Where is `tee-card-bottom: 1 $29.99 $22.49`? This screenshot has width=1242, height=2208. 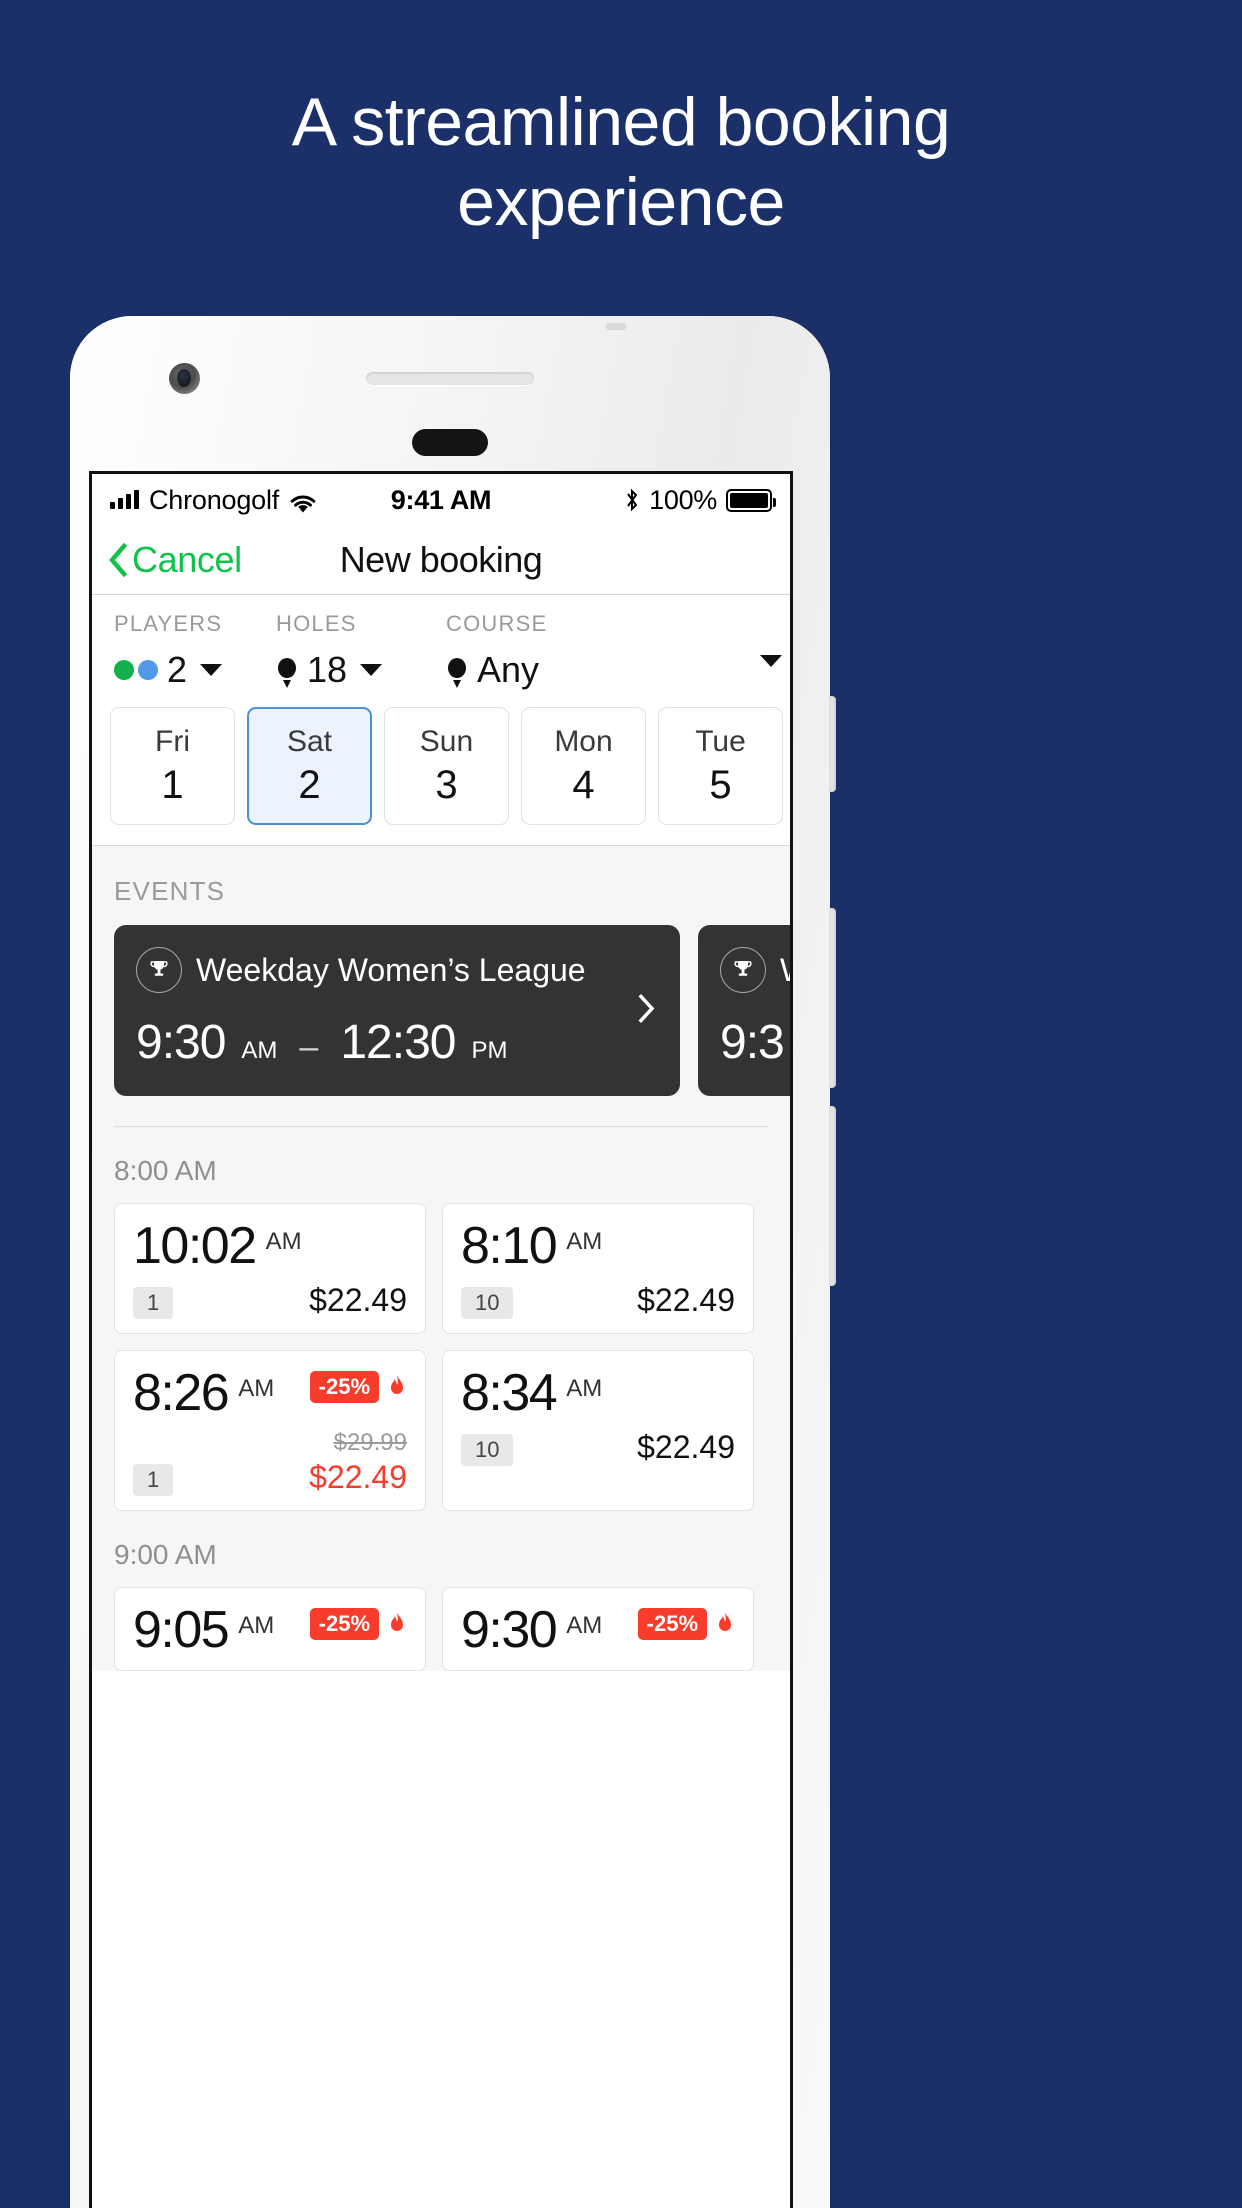 tee-card-bottom: 1 $29.99 $22.49 is located at coordinates (270, 1462).